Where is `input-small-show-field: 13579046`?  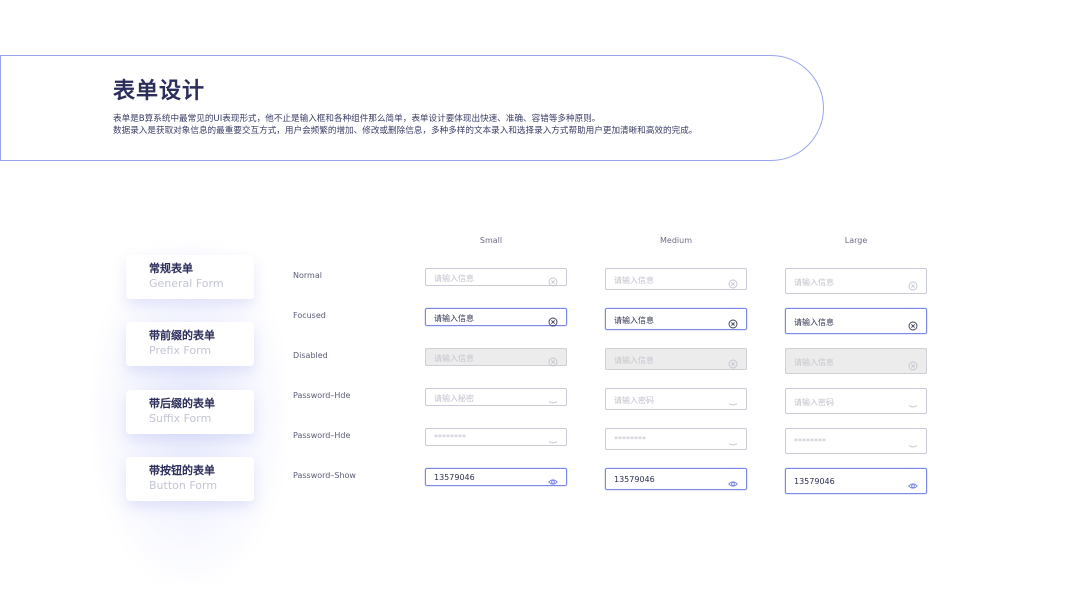
input-small-show-field: 13579046 is located at coordinates (496, 477).